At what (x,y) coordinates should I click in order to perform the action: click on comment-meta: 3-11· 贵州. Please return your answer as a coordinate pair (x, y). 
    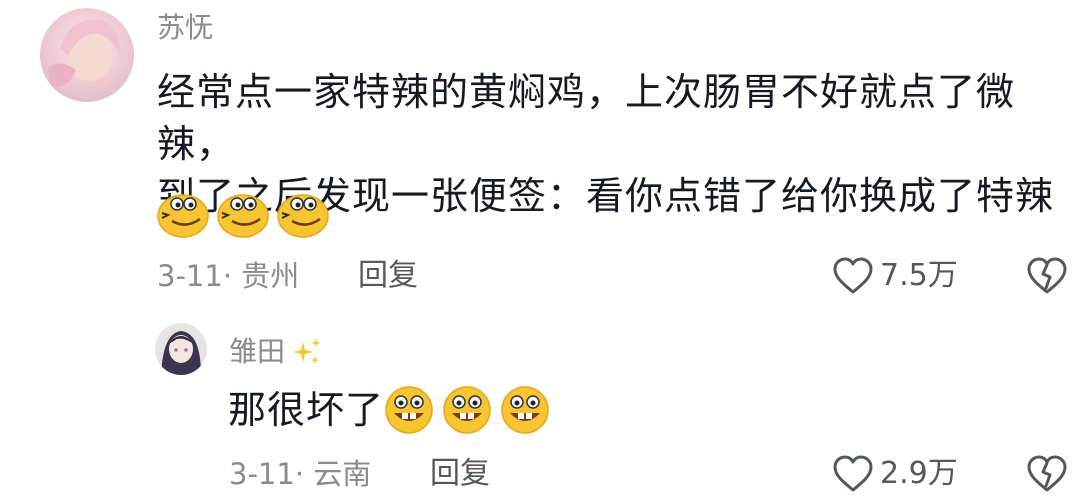
    Looking at the image, I should click on (228, 276).